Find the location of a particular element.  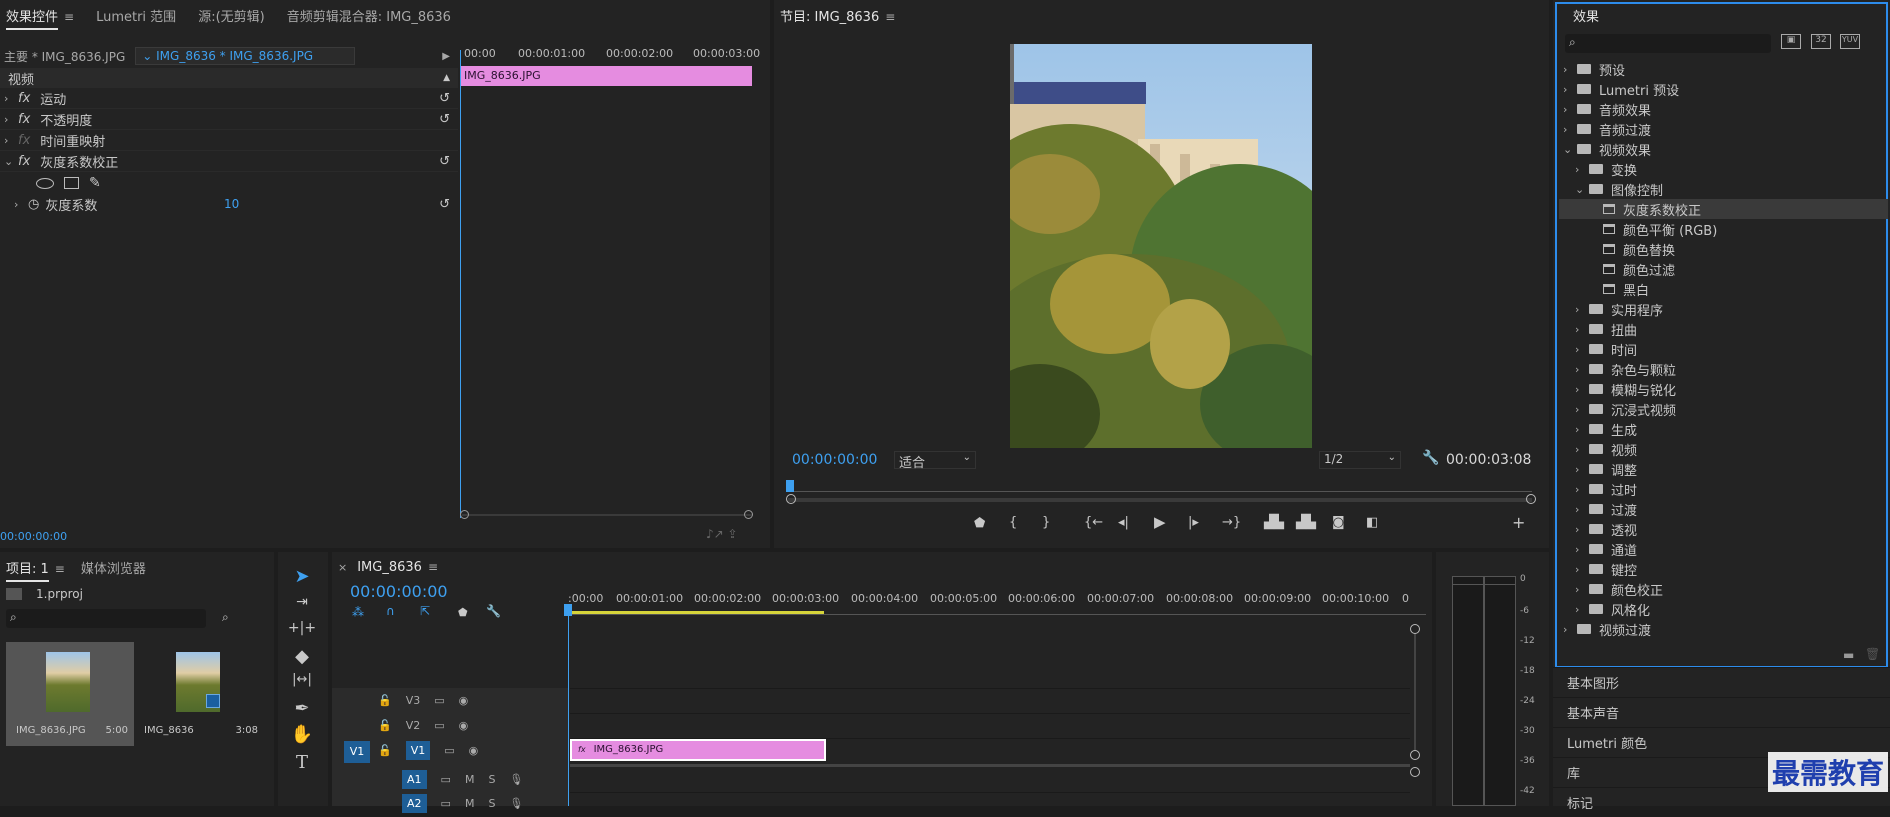

ripple-edit-tool-icon: +|+ is located at coordinates (302, 628).